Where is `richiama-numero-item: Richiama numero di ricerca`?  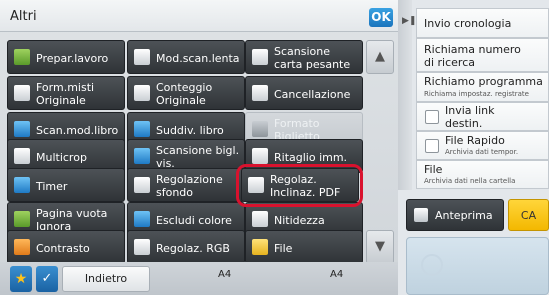
richiama-numero-item: Richiama numero di ricerca is located at coordinates (482, 55).